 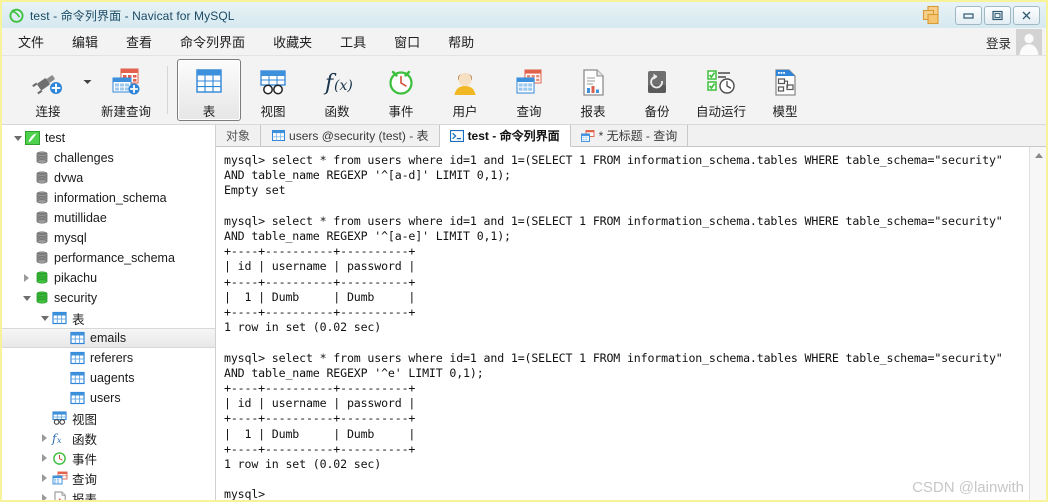 I want to click on menu-item-edit: 编辑, so click(x=85, y=41).